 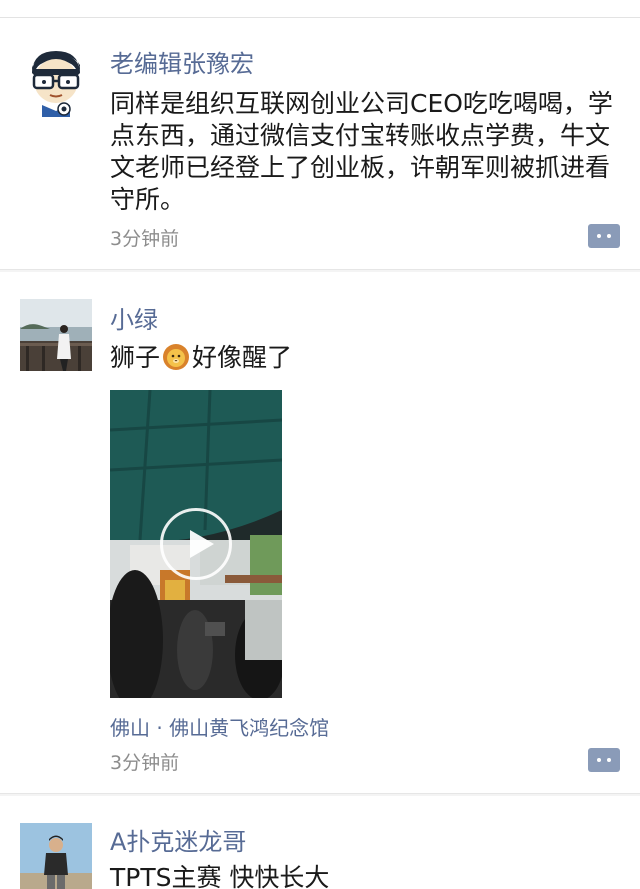 What do you see at coordinates (219, 726) in the screenshot?
I see `location-link: 佛山 · 佛山黄飞鸿纪念馆` at bounding box center [219, 726].